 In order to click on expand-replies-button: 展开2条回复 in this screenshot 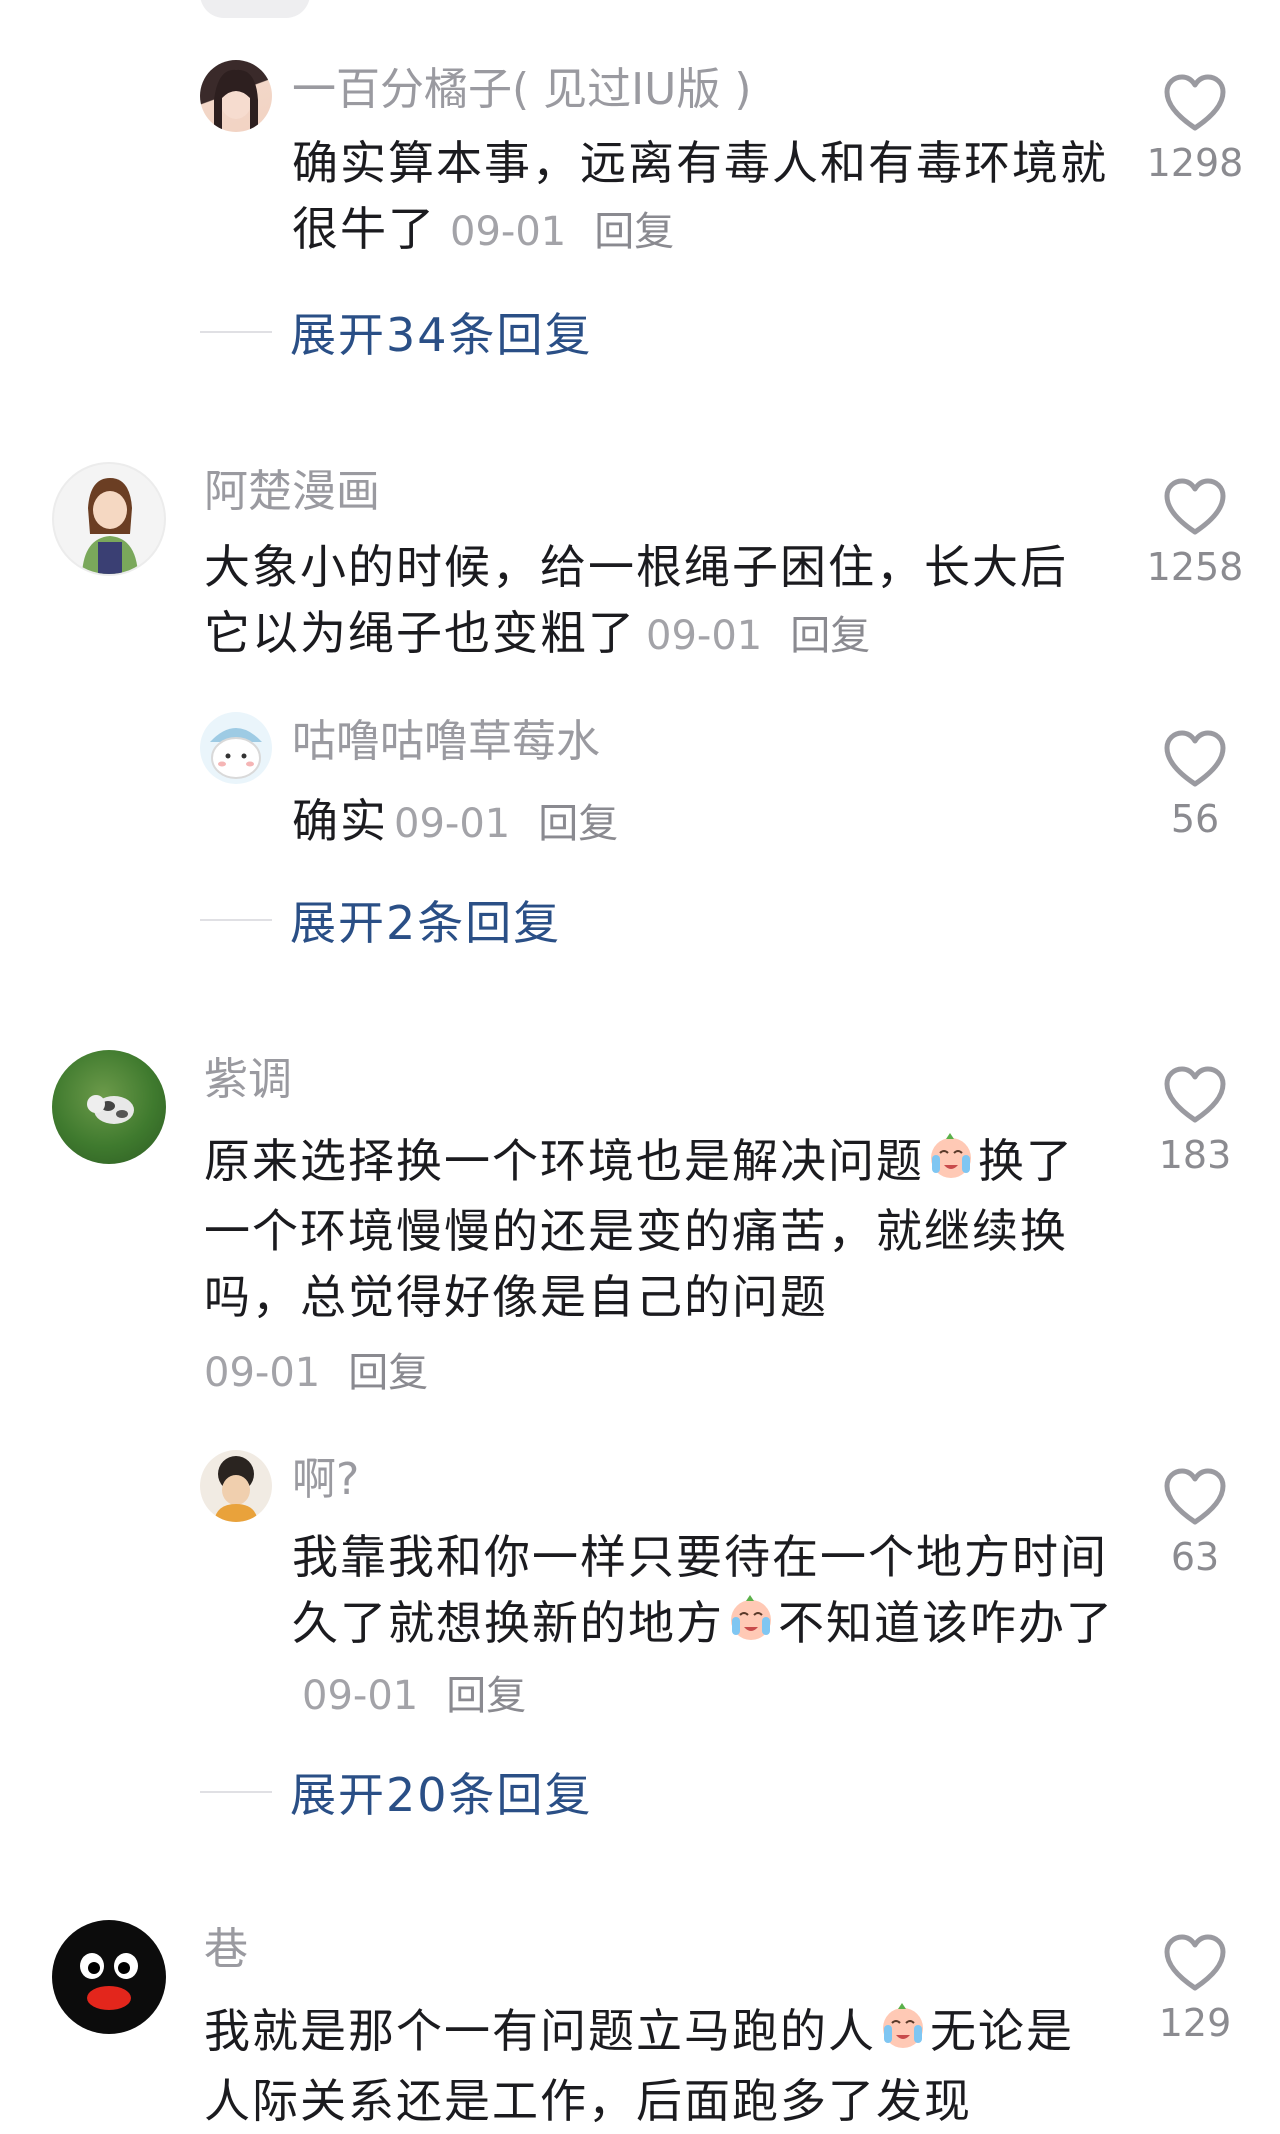, I will do `click(380, 920)`.